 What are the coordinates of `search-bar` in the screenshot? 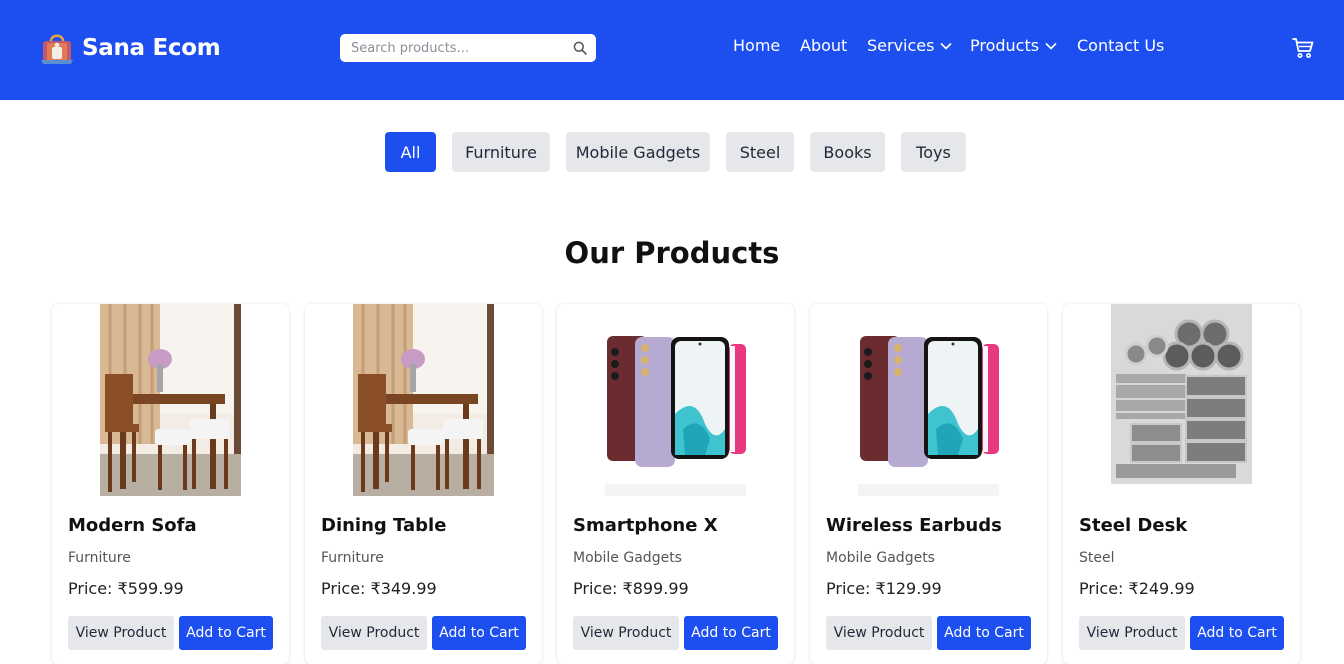 It's located at (468, 48).